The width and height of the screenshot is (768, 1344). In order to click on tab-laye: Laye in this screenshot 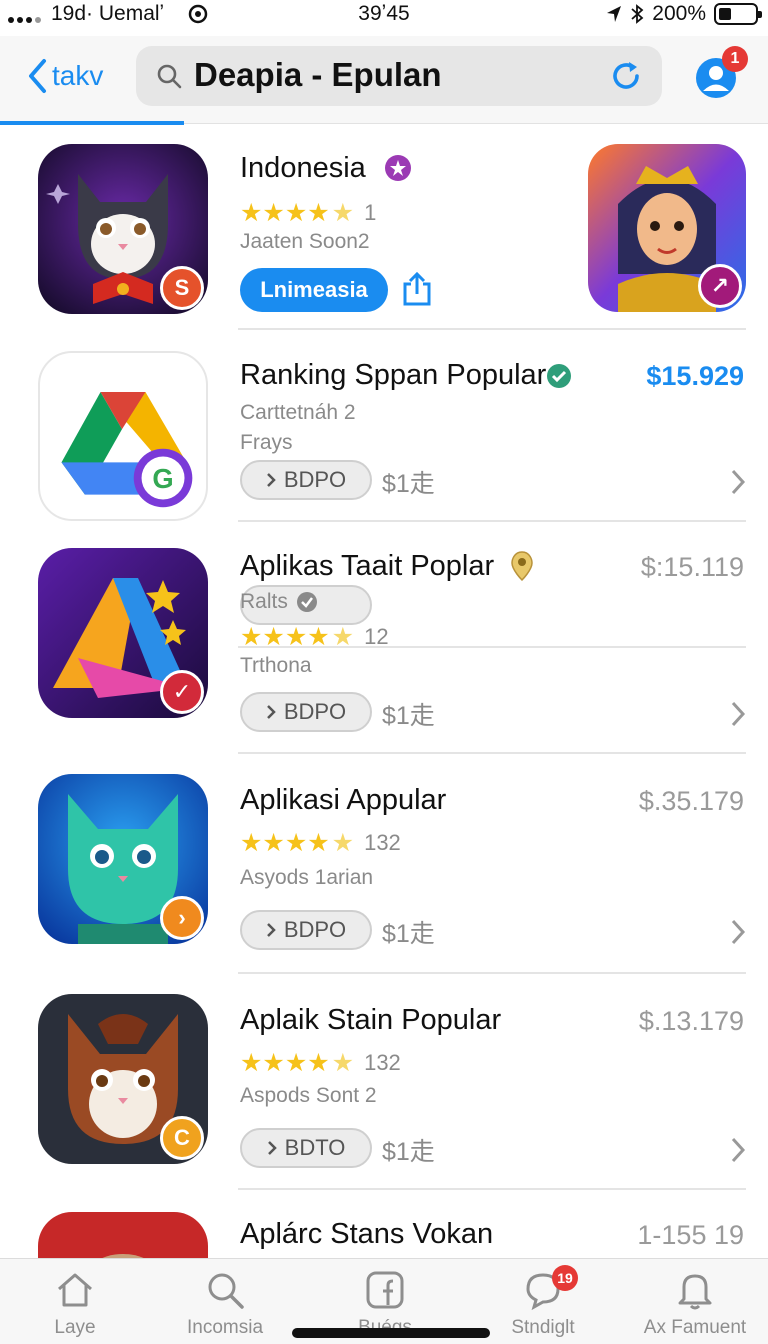, I will do `click(75, 1304)`.